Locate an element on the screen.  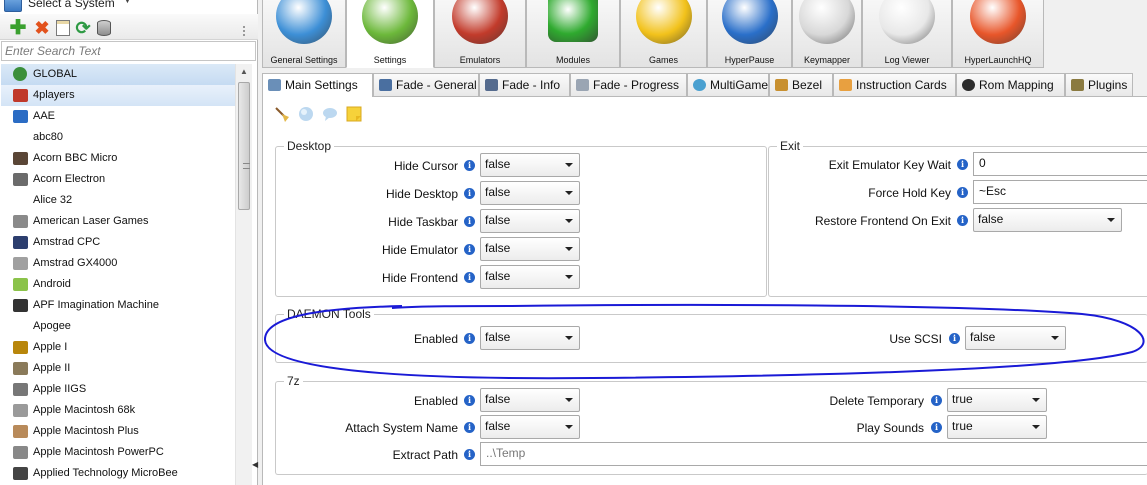
daemon-enabled-dropdown: false is located at coordinates (530, 338).